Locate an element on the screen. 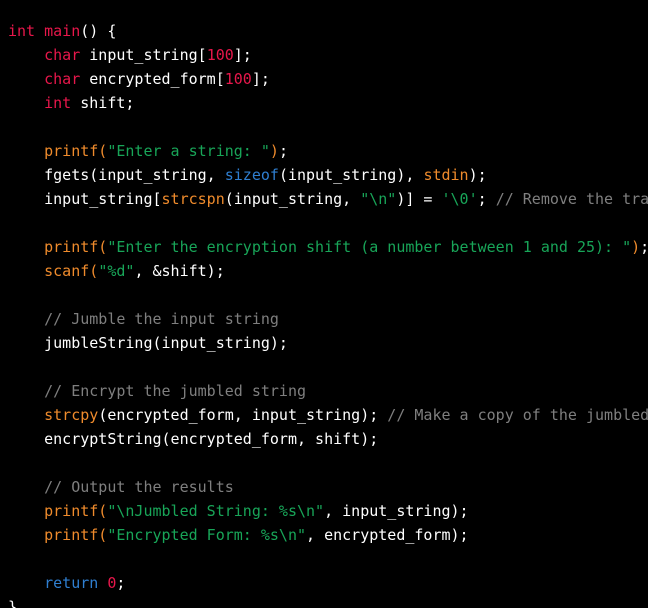  code-line: int main() { is located at coordinates (328, 31).